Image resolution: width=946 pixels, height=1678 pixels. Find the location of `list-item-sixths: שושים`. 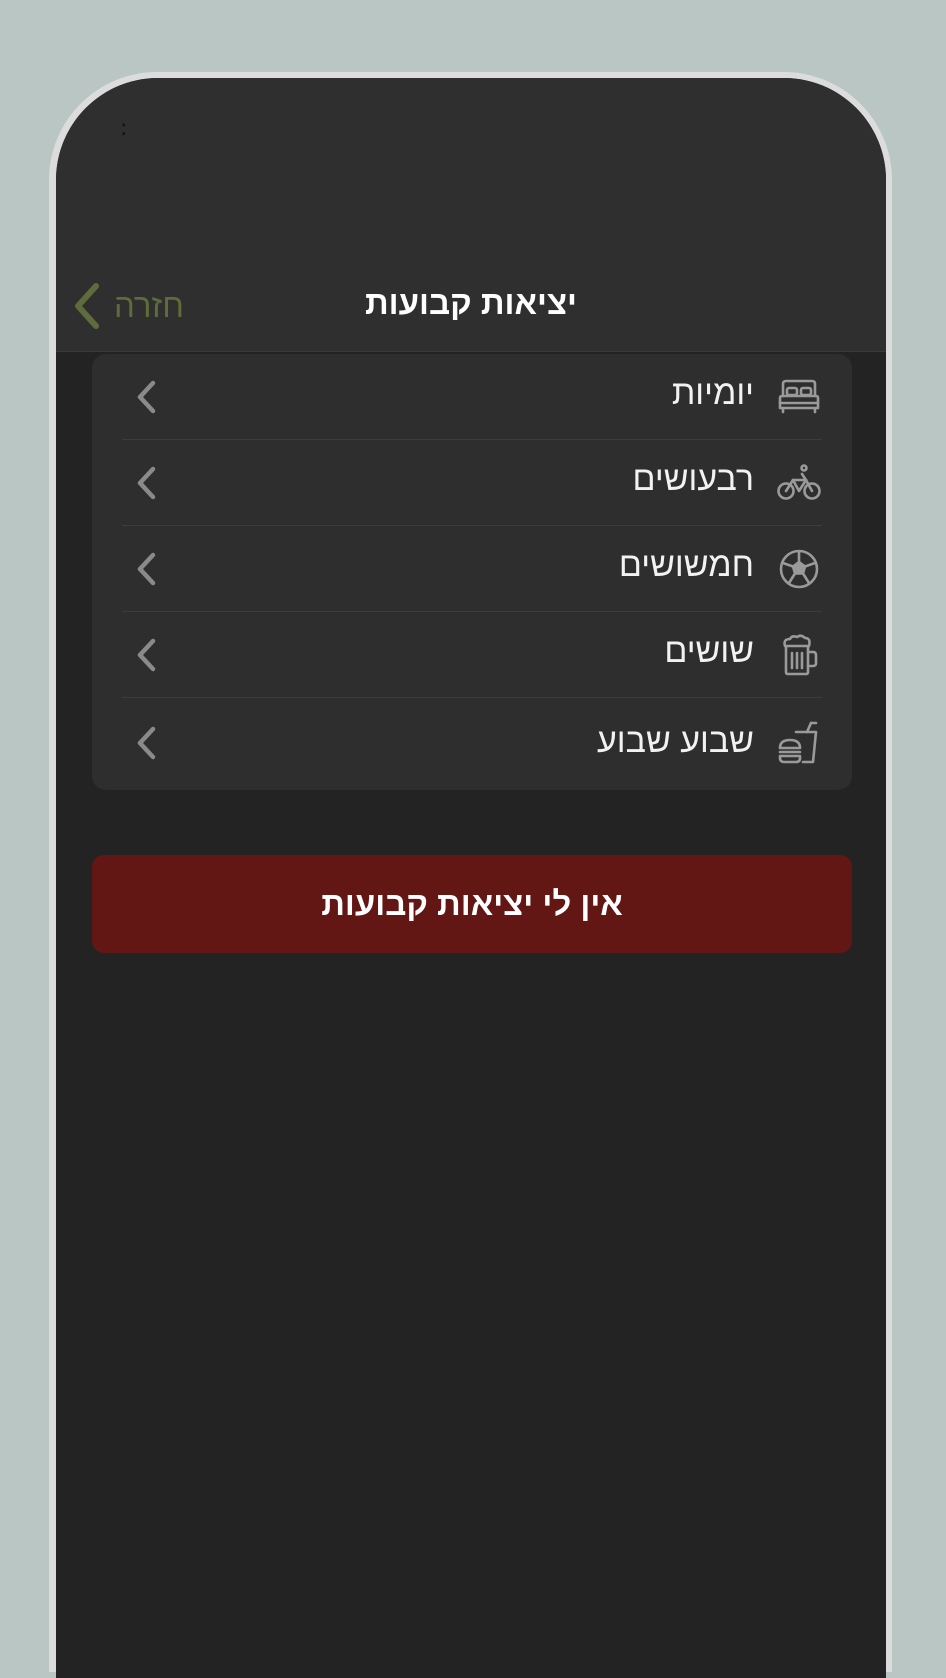

list-item-sixths: שושים is located at coordinates (472, 655).